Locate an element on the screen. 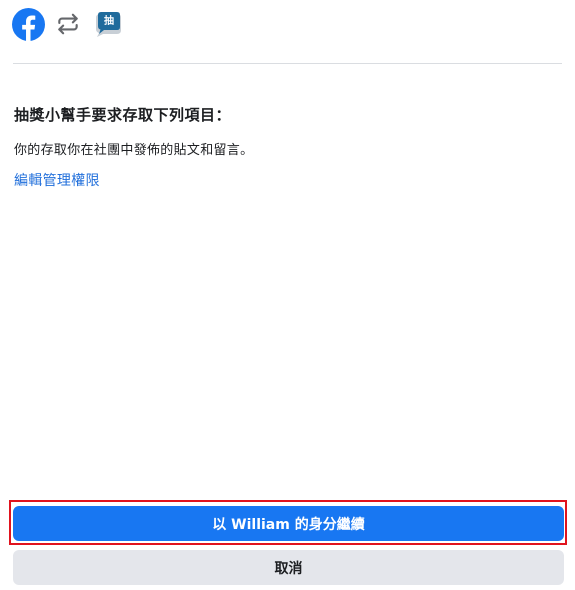  connect-arrows-icon is located at coordinates (68, 24).